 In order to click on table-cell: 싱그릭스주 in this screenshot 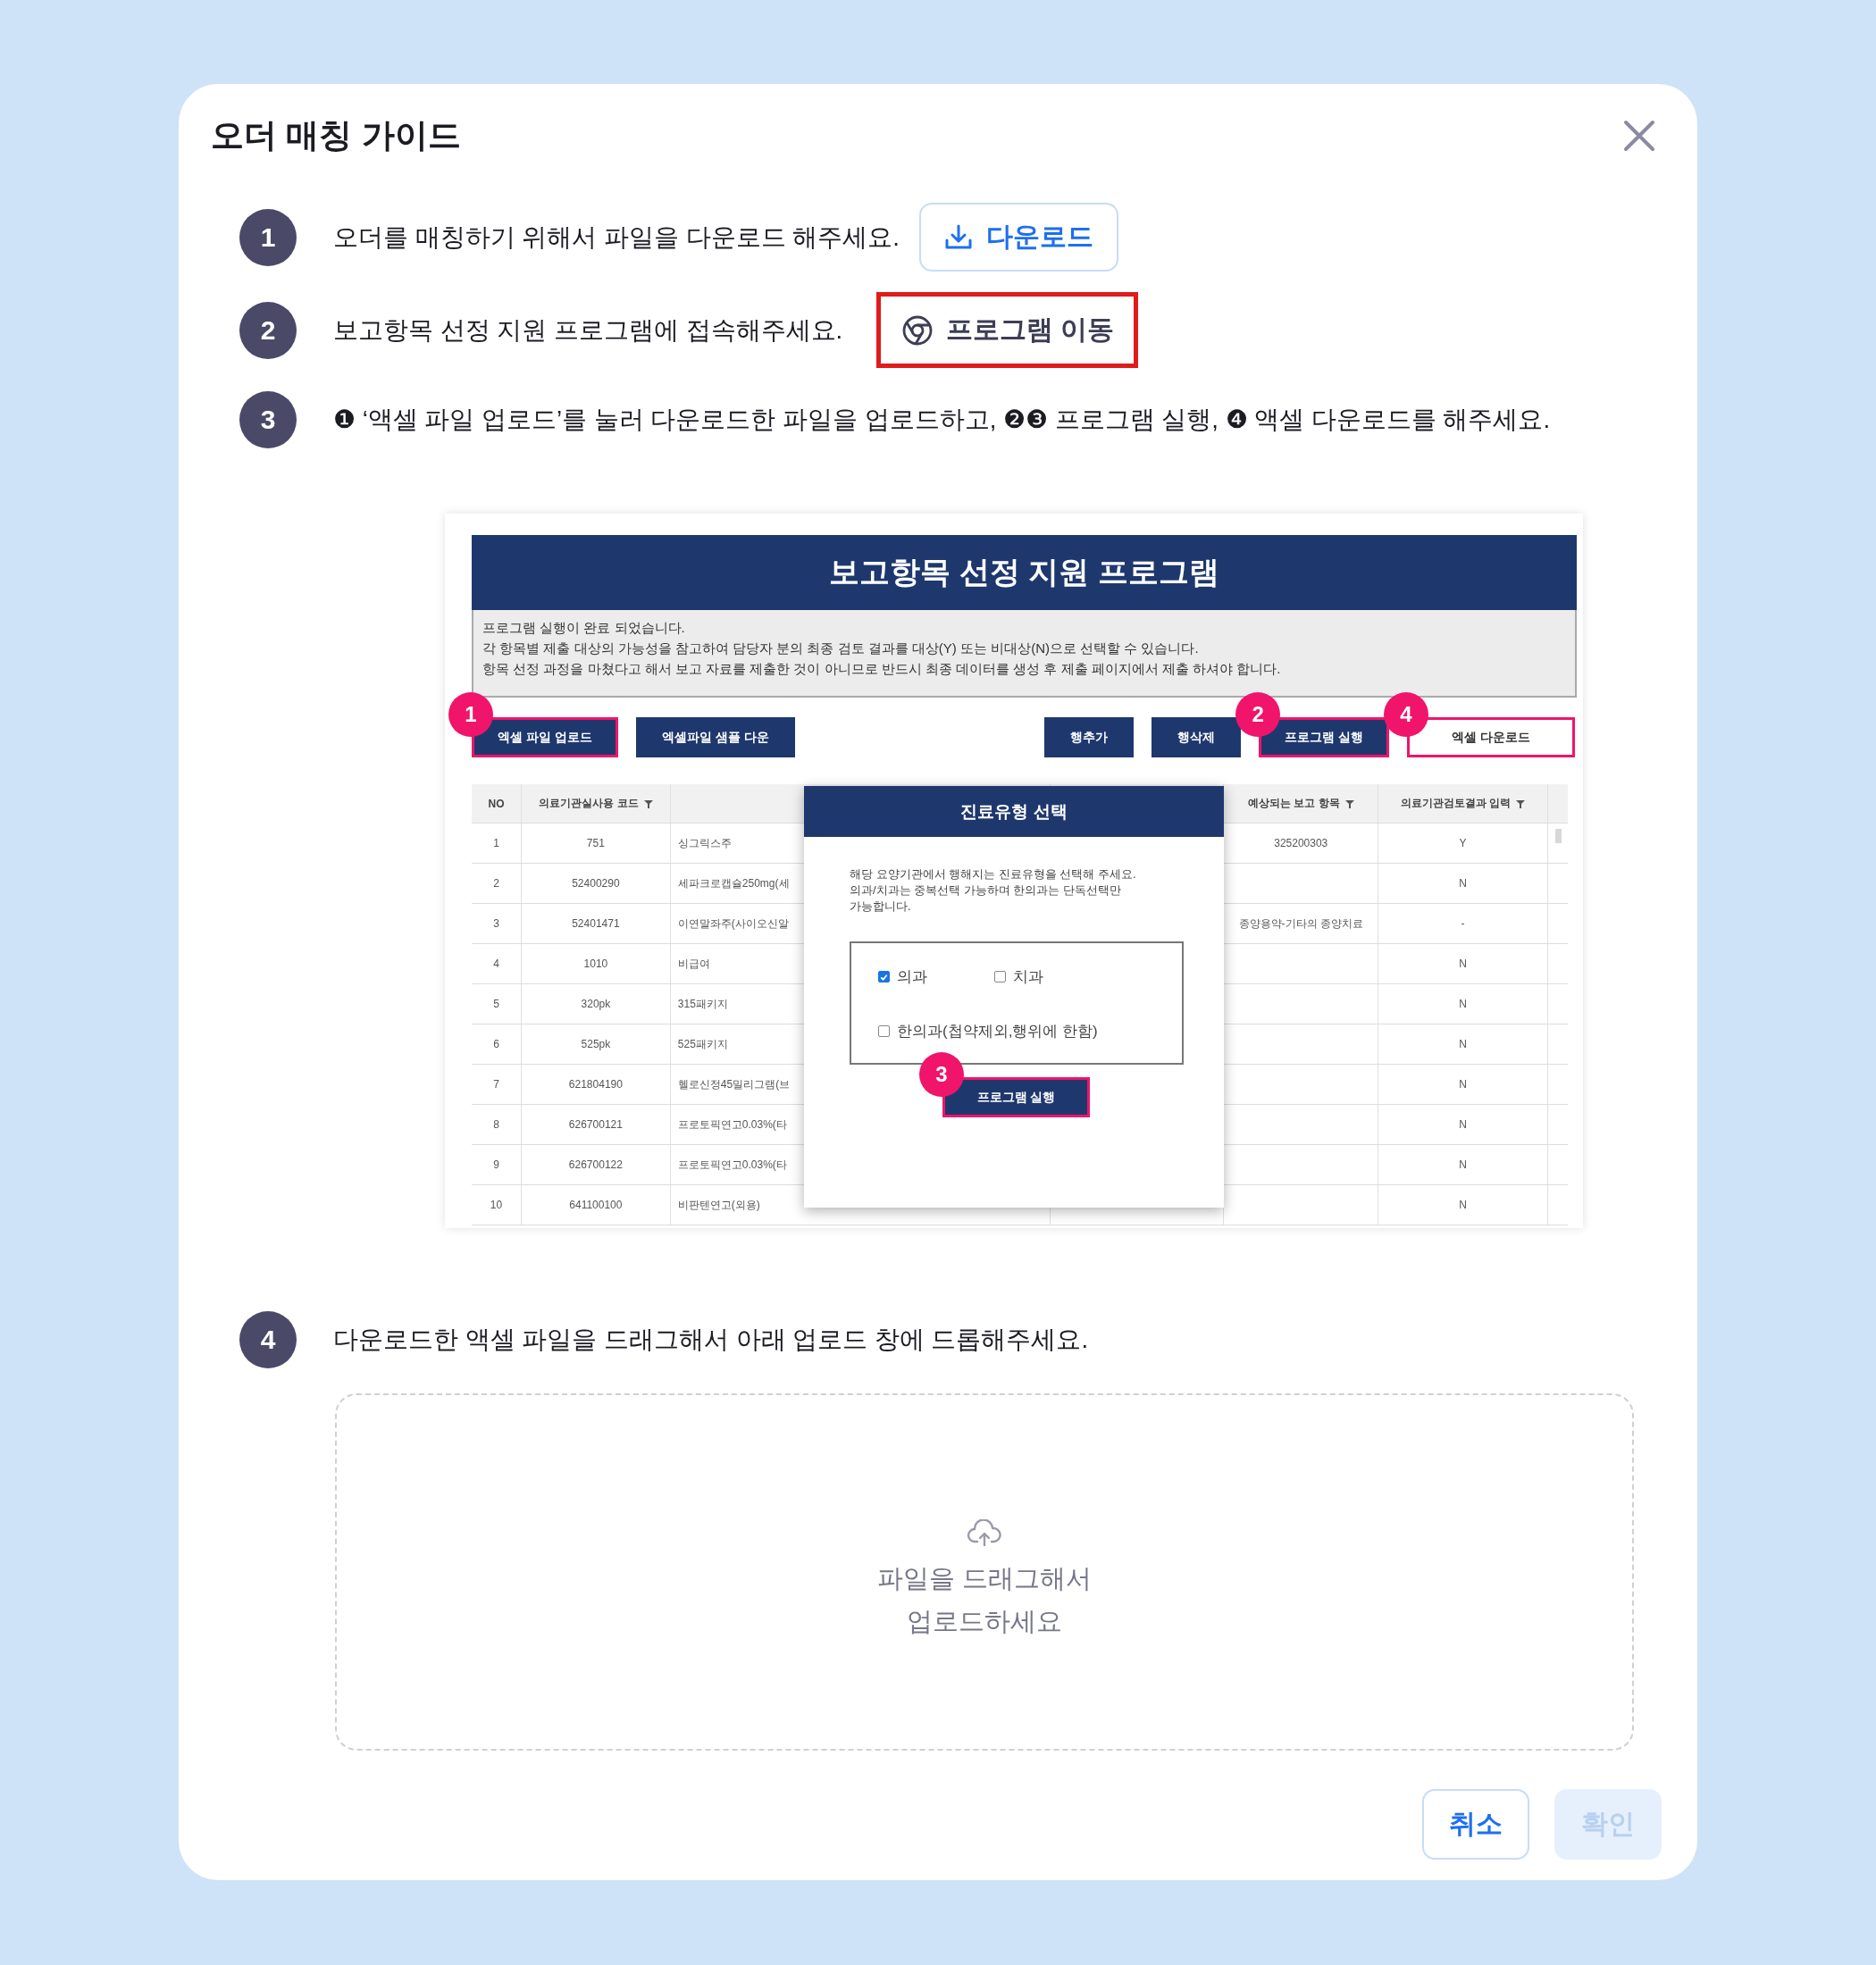, I will do `click(704, 843)`.